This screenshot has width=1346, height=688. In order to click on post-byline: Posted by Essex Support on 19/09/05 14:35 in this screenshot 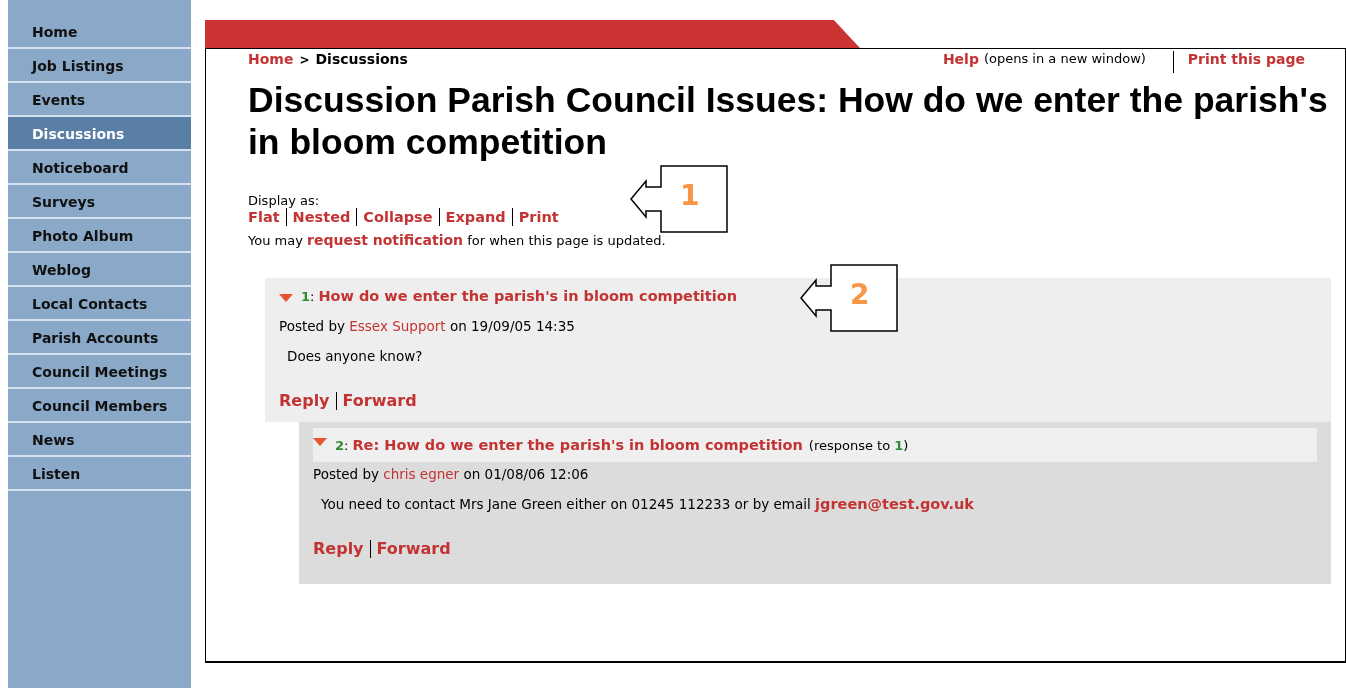, I will do `click(427, 326)`.